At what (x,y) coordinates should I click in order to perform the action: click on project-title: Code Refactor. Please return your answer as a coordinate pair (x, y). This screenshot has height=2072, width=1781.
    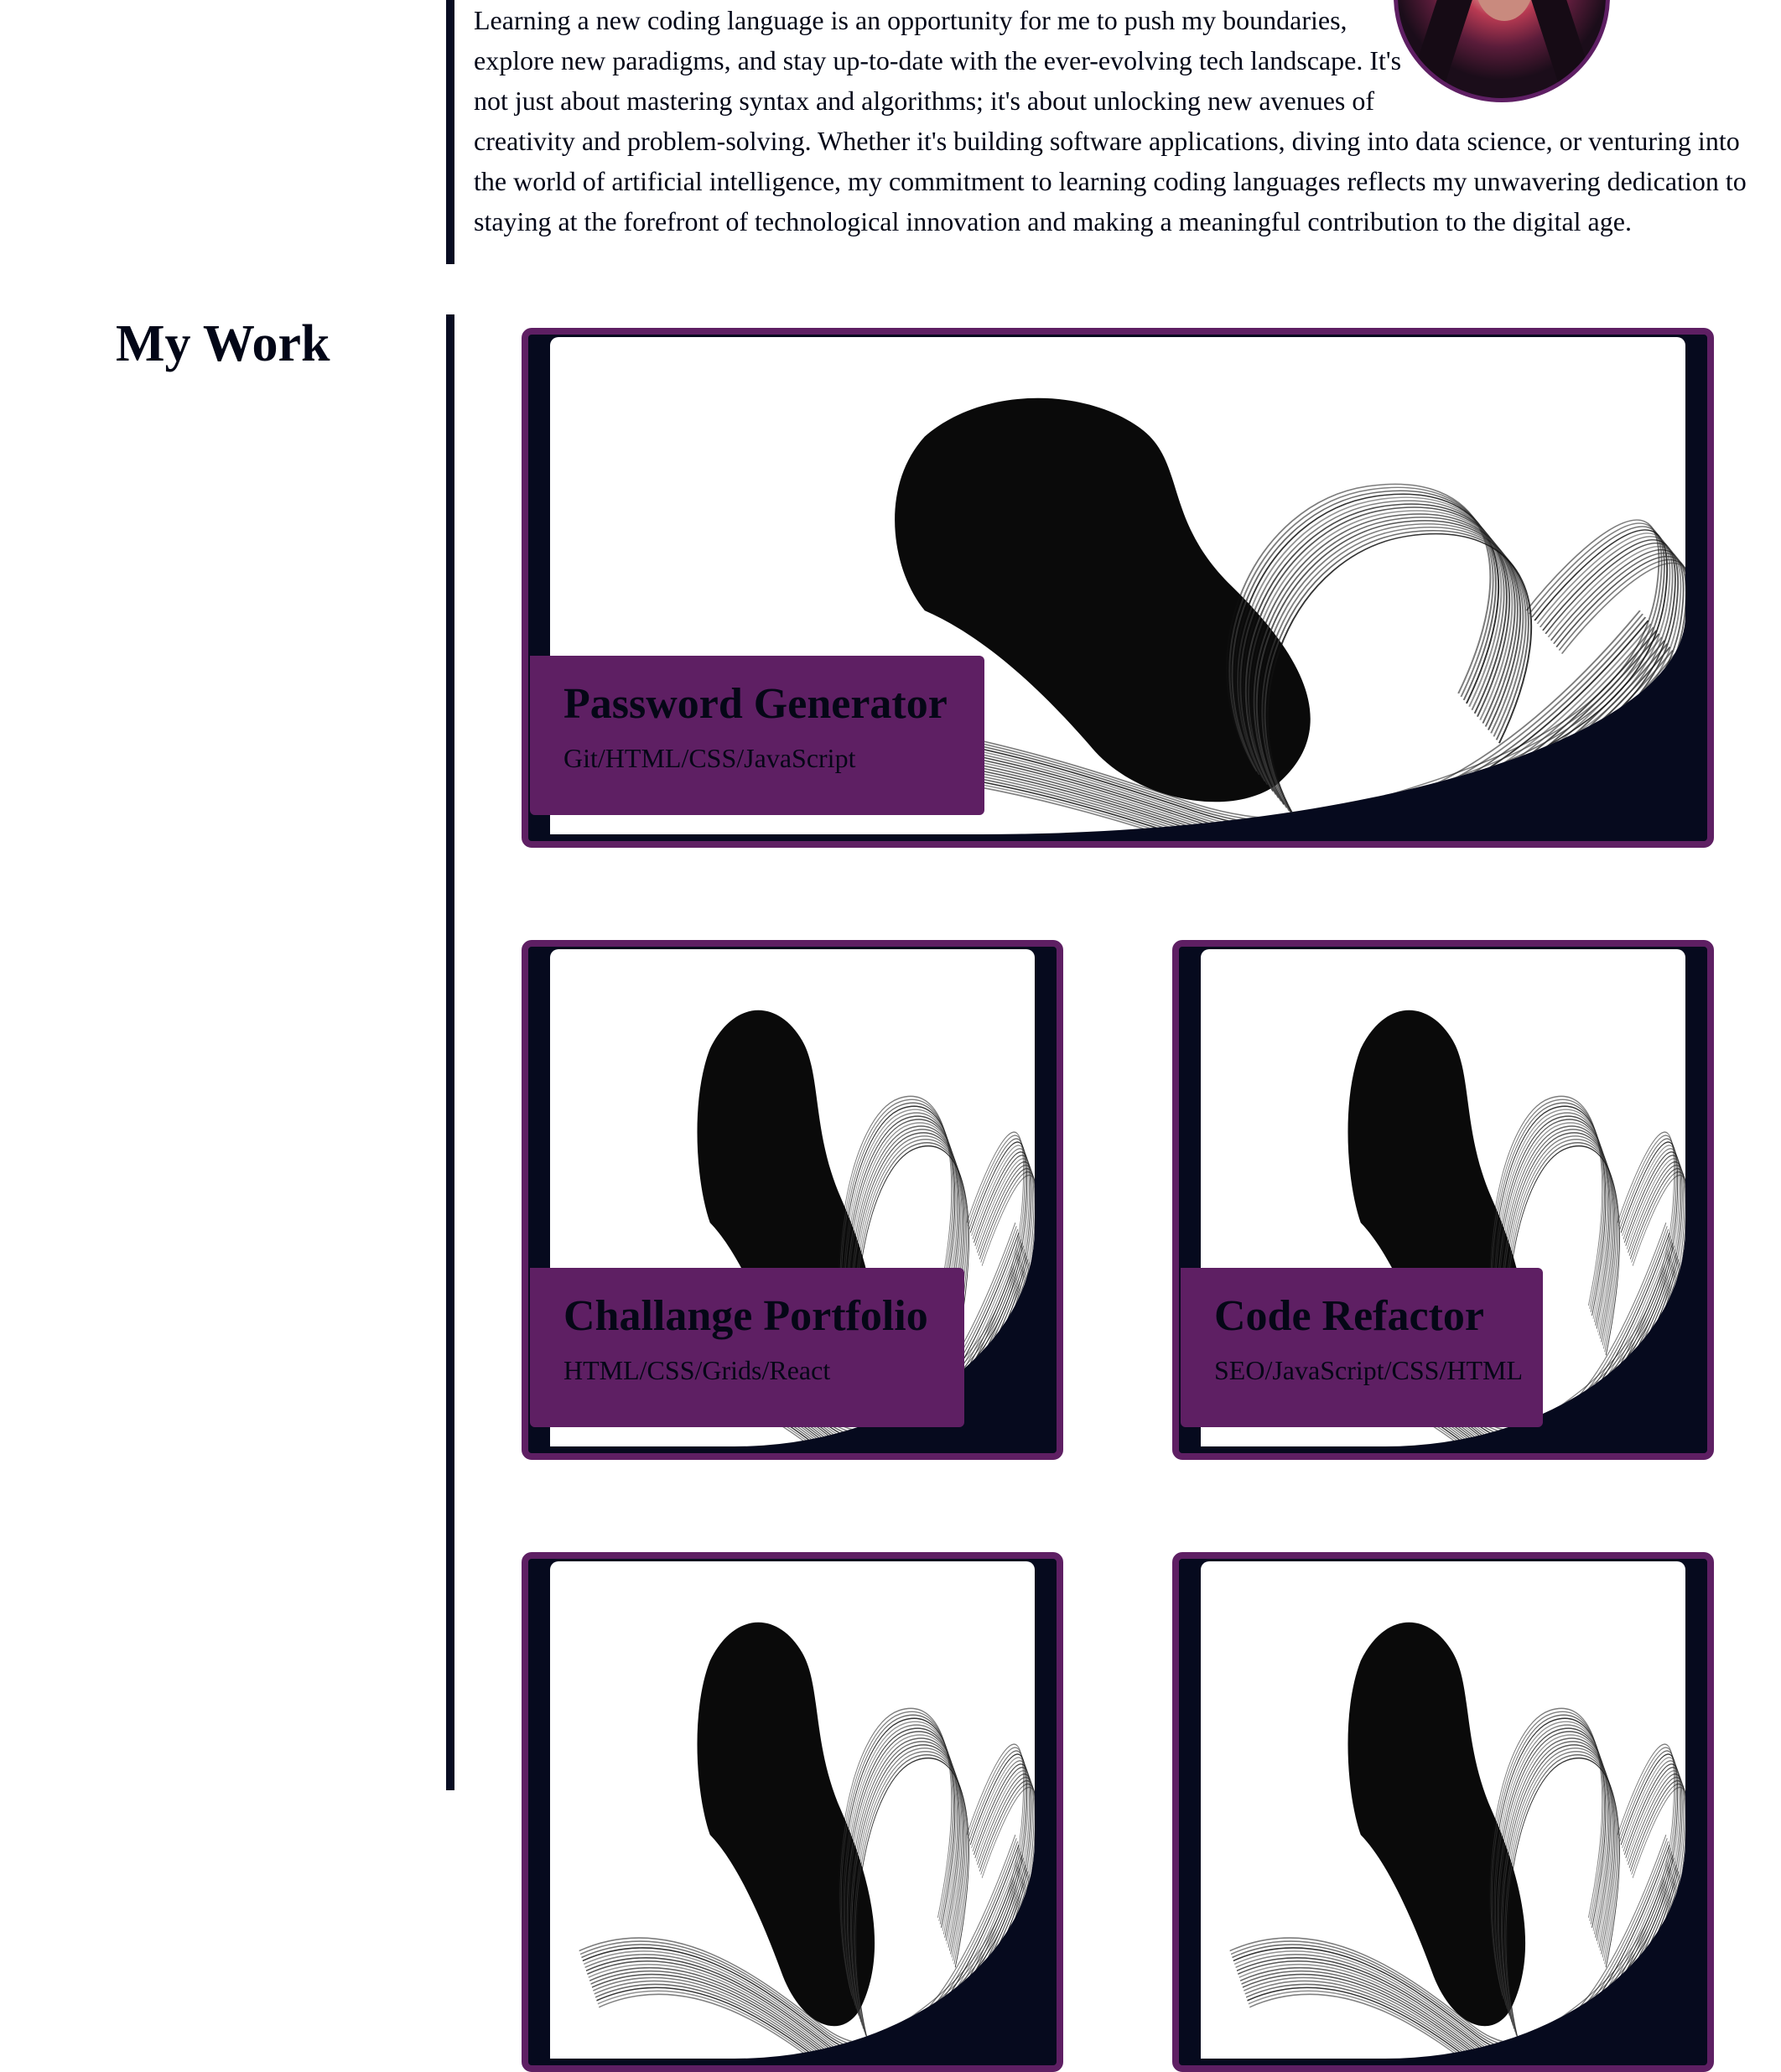
    Looking at the image, I should click on (1366, 1316).